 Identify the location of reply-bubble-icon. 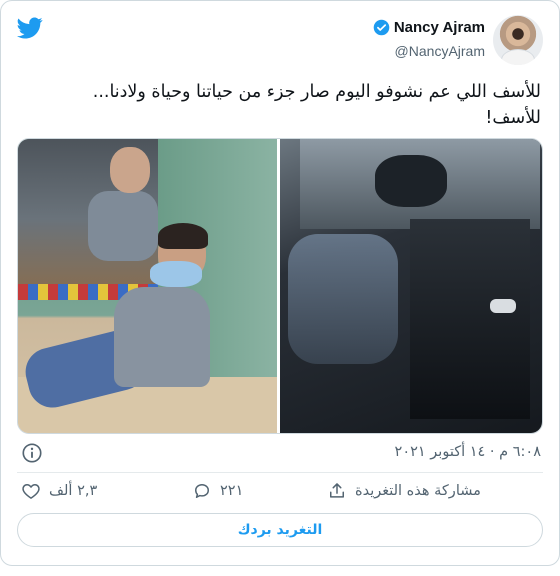
(202, 491).